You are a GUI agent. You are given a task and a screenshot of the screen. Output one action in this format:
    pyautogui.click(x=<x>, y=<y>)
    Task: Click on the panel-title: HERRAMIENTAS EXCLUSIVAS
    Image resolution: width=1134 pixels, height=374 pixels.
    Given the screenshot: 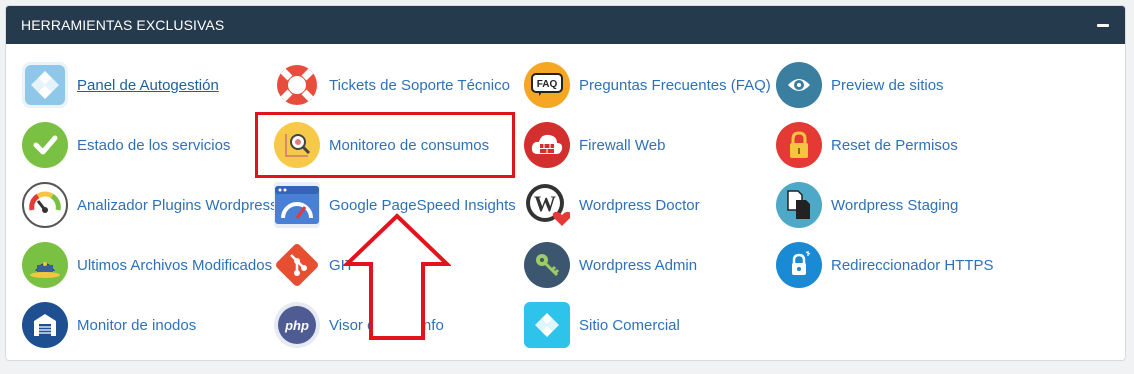 What is the action you would take?
    pyautogui.click(x=123, y=25)
    